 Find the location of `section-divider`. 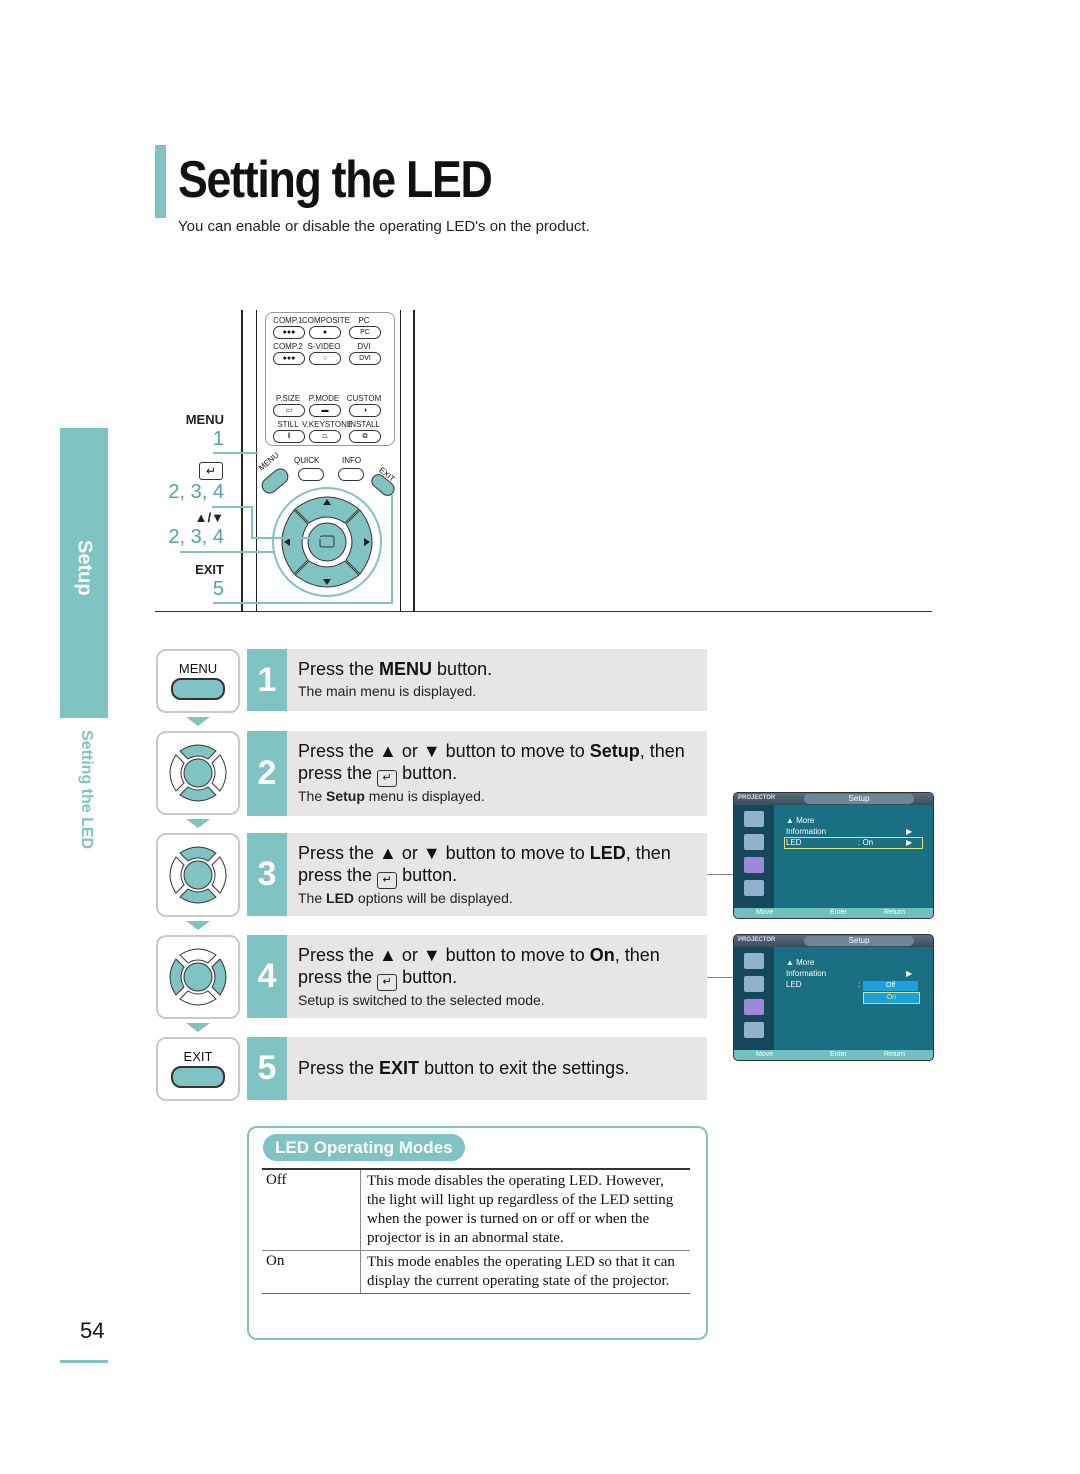

section-divider is located at coordinates (543, 611).